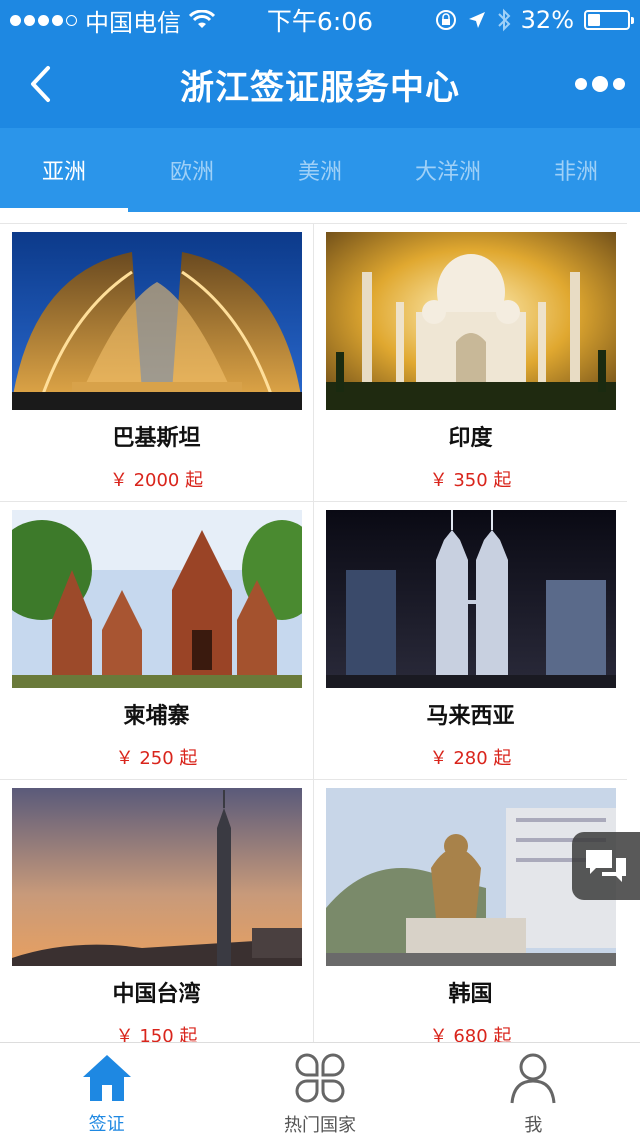 The image size is (640, 1136). What do you see at coordinates (504, 20) in the screenshot?
I see `bluetooth-icon` at bounding box center [504, 20].